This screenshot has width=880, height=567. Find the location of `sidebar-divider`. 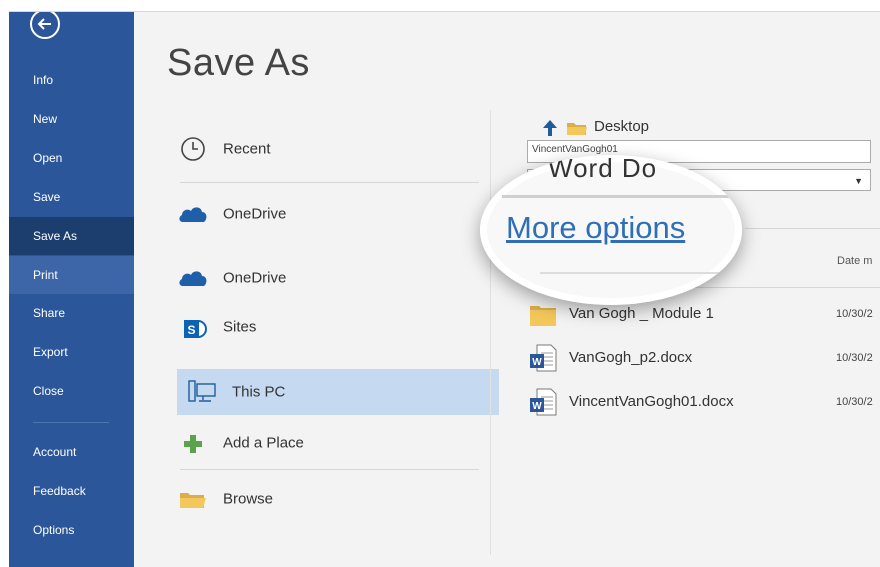

sidebar-divider is located at coordinates (71, 422).